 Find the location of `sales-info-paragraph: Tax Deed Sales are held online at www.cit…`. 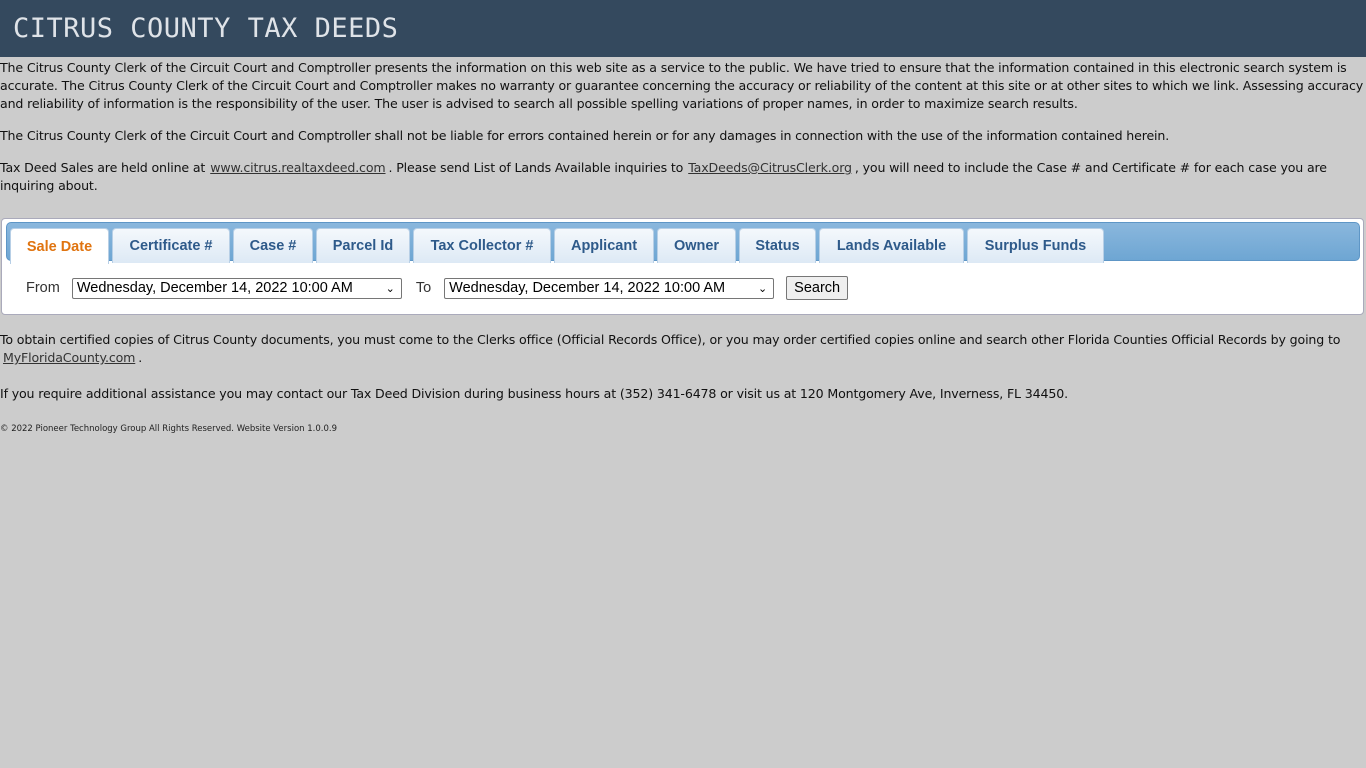

sales-info-paragraph: Tax Deed Sales are held online at www.cit… is located at coordinates (683, 177).